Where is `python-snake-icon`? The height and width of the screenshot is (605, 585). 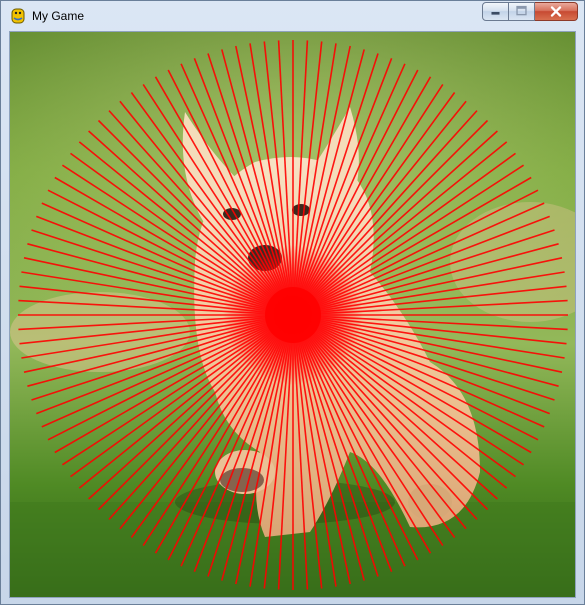
python-snake-icon is located at coordinates (18, 16).